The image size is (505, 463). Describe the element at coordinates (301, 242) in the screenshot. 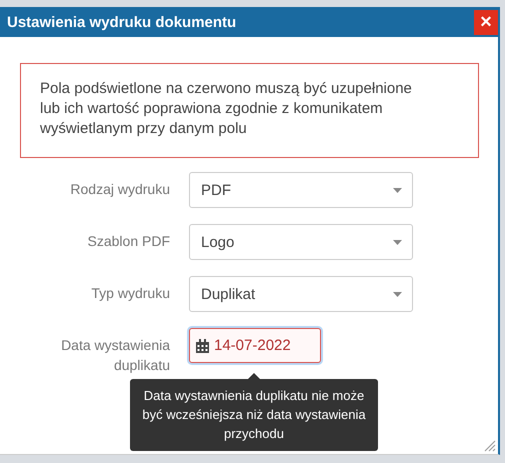

I see `select-field: Logo` at that location.